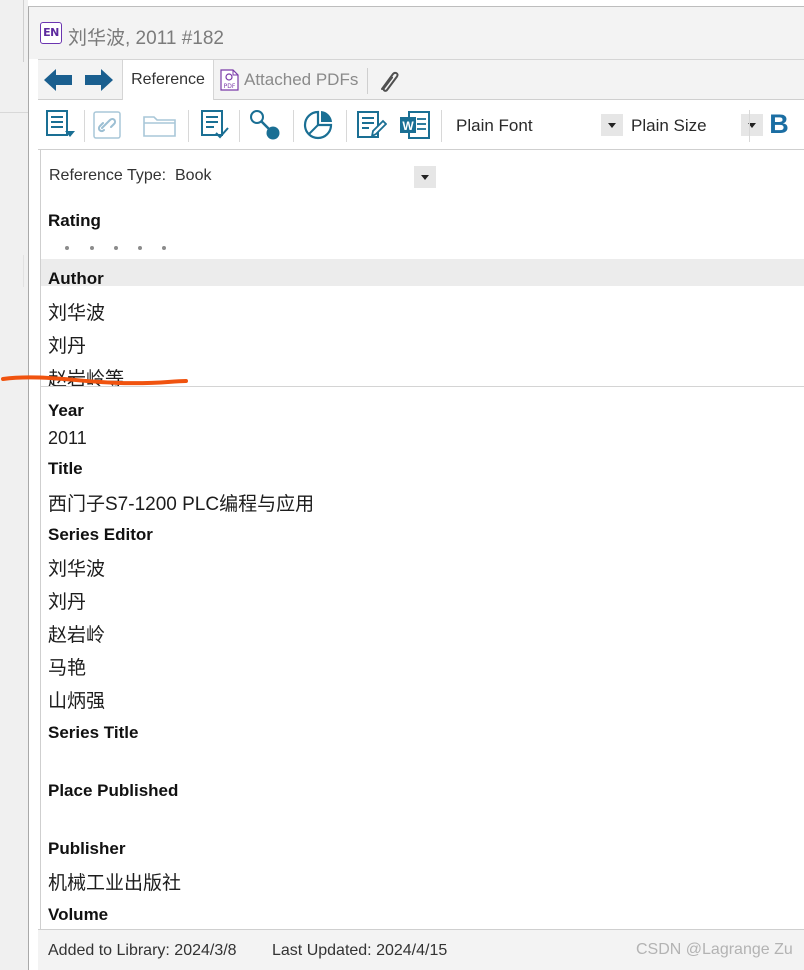 This screenshot has width=804, height=970. Describe the element at coordinates (301, 79) in the screenshot. I see `tab-attached-pdfs-label: Attached PDFs` at that location.